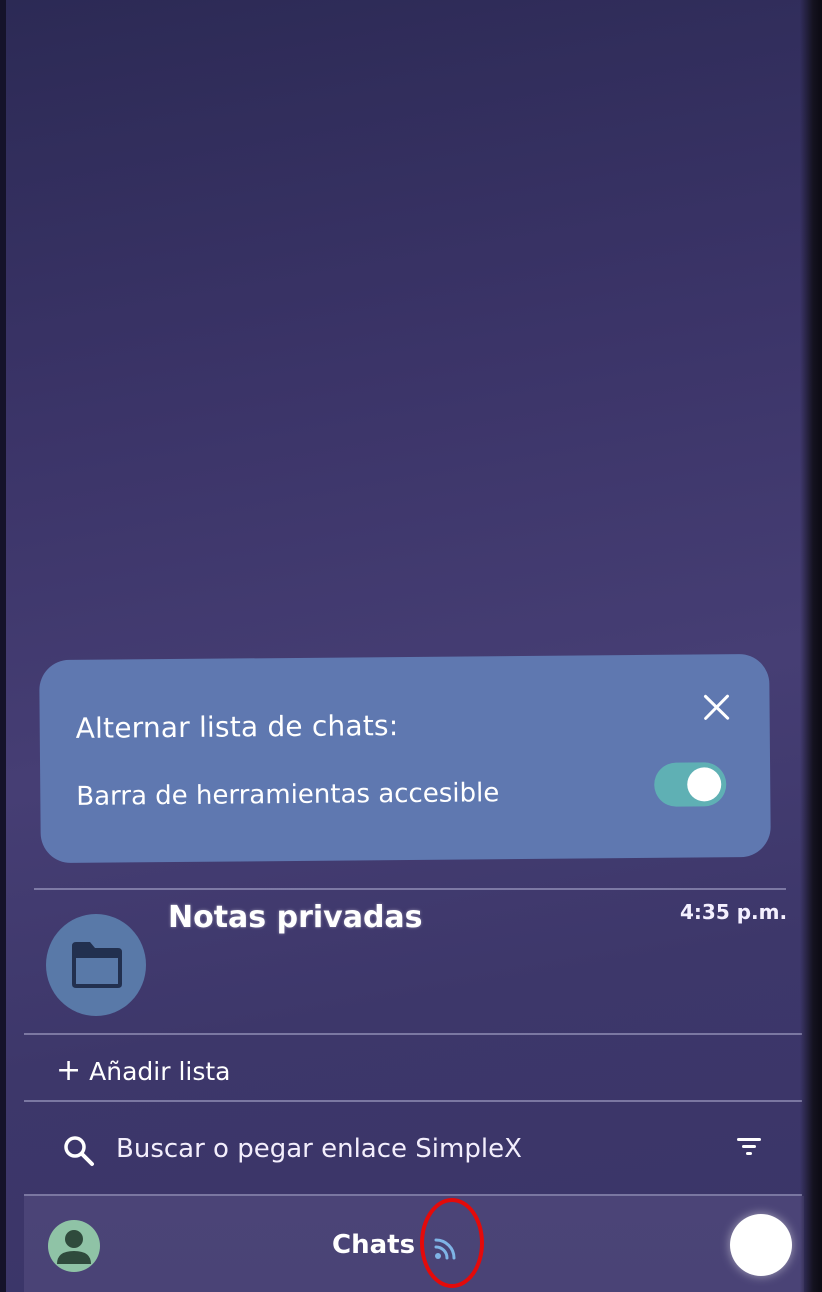 The image size is (822, 1292). What do you see at coordinates (74, 1246) in the screenshot?
I see `person-icon` at bounding box center [74, 1246].